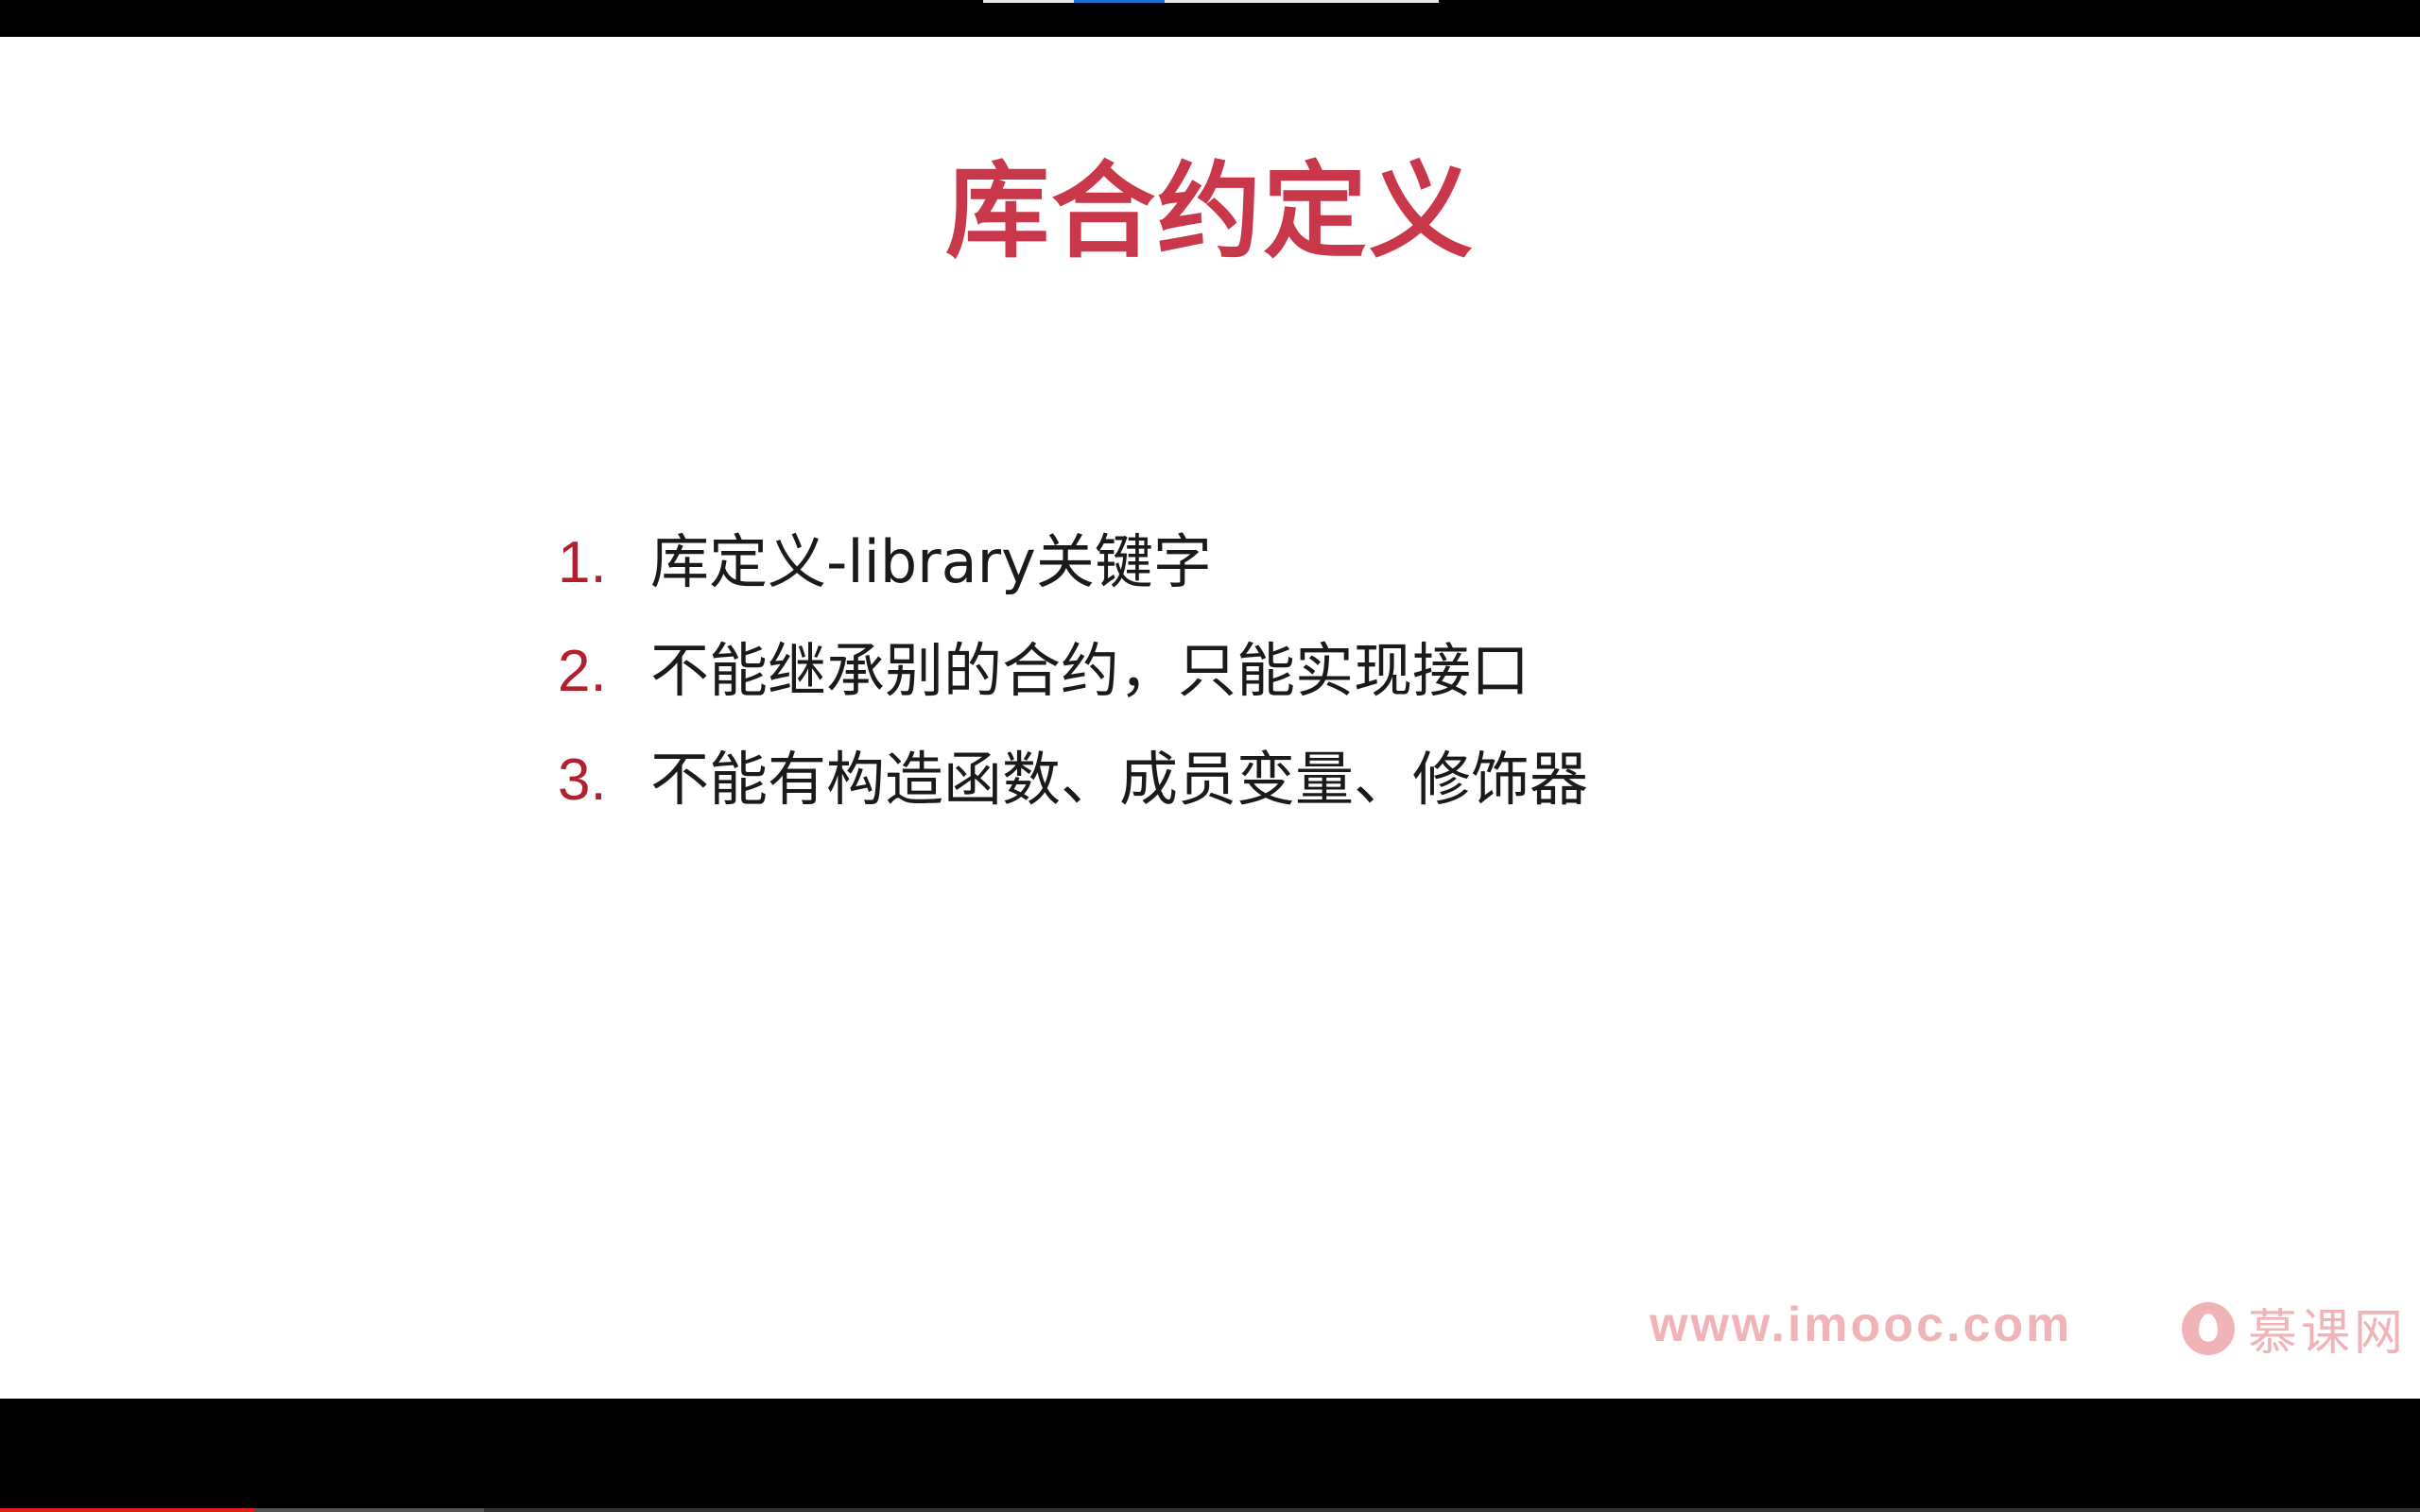  I want to click on imooc-flame-icon, so click(2208, 1328).